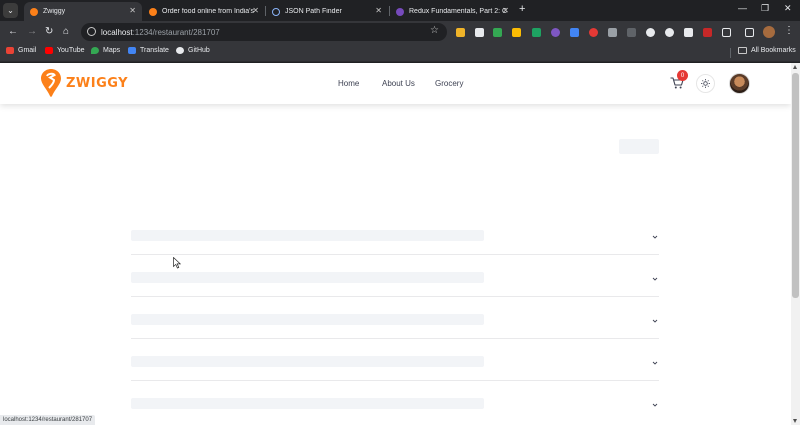 The image size is (800, 425). What do you see at coordinates (788, 8) in the screenshot?
I see `window-close-button: ✕` at bounding box center [788, 8].